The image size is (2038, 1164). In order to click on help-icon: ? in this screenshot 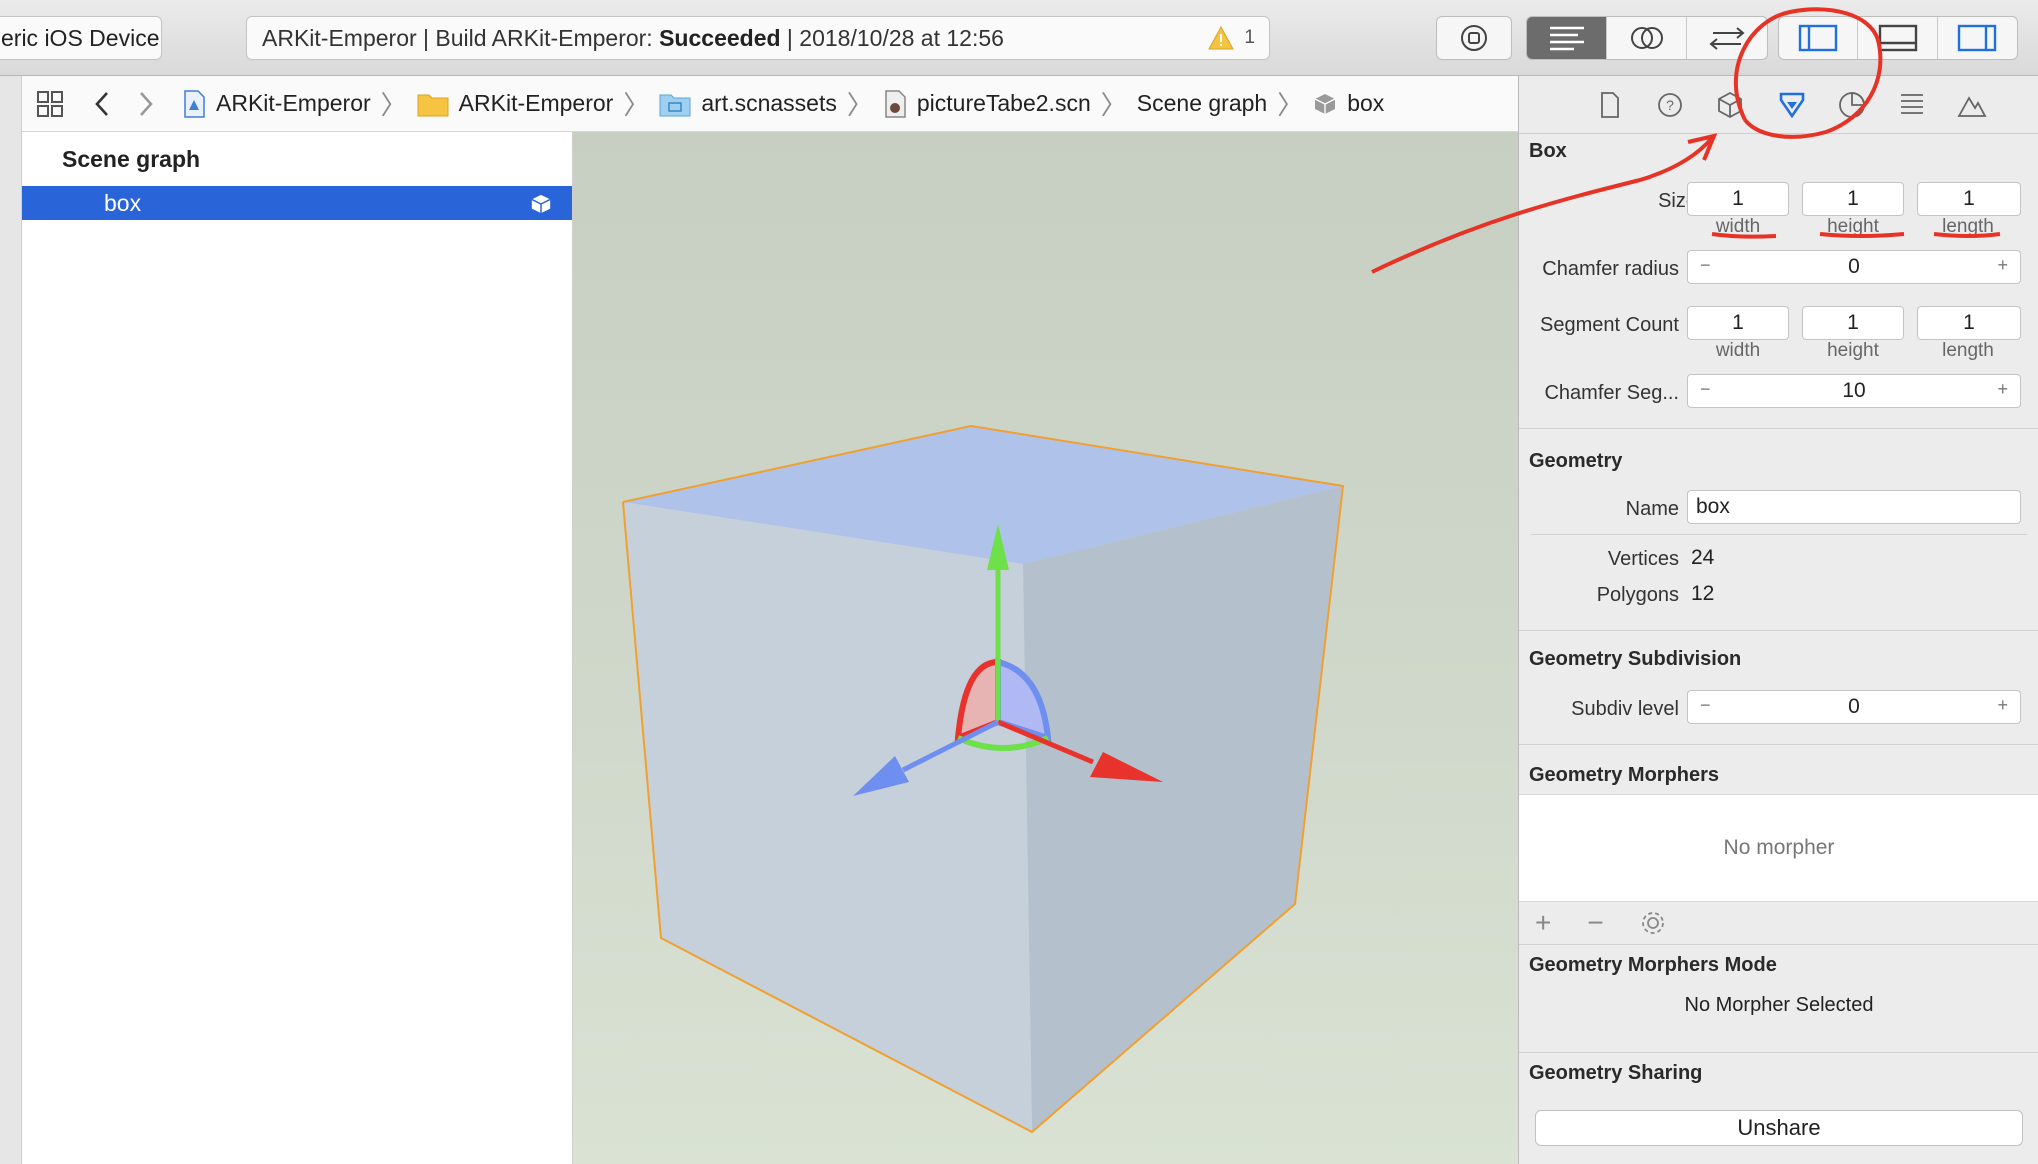, I will do `click(1670, 105)`.